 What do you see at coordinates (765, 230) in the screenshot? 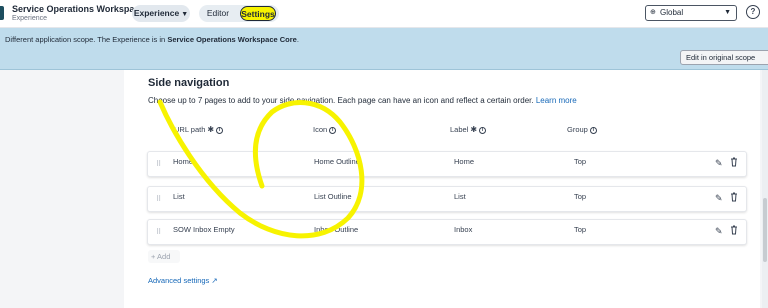
I see `scrollbar-thumb` at bounding box center [765, 230].